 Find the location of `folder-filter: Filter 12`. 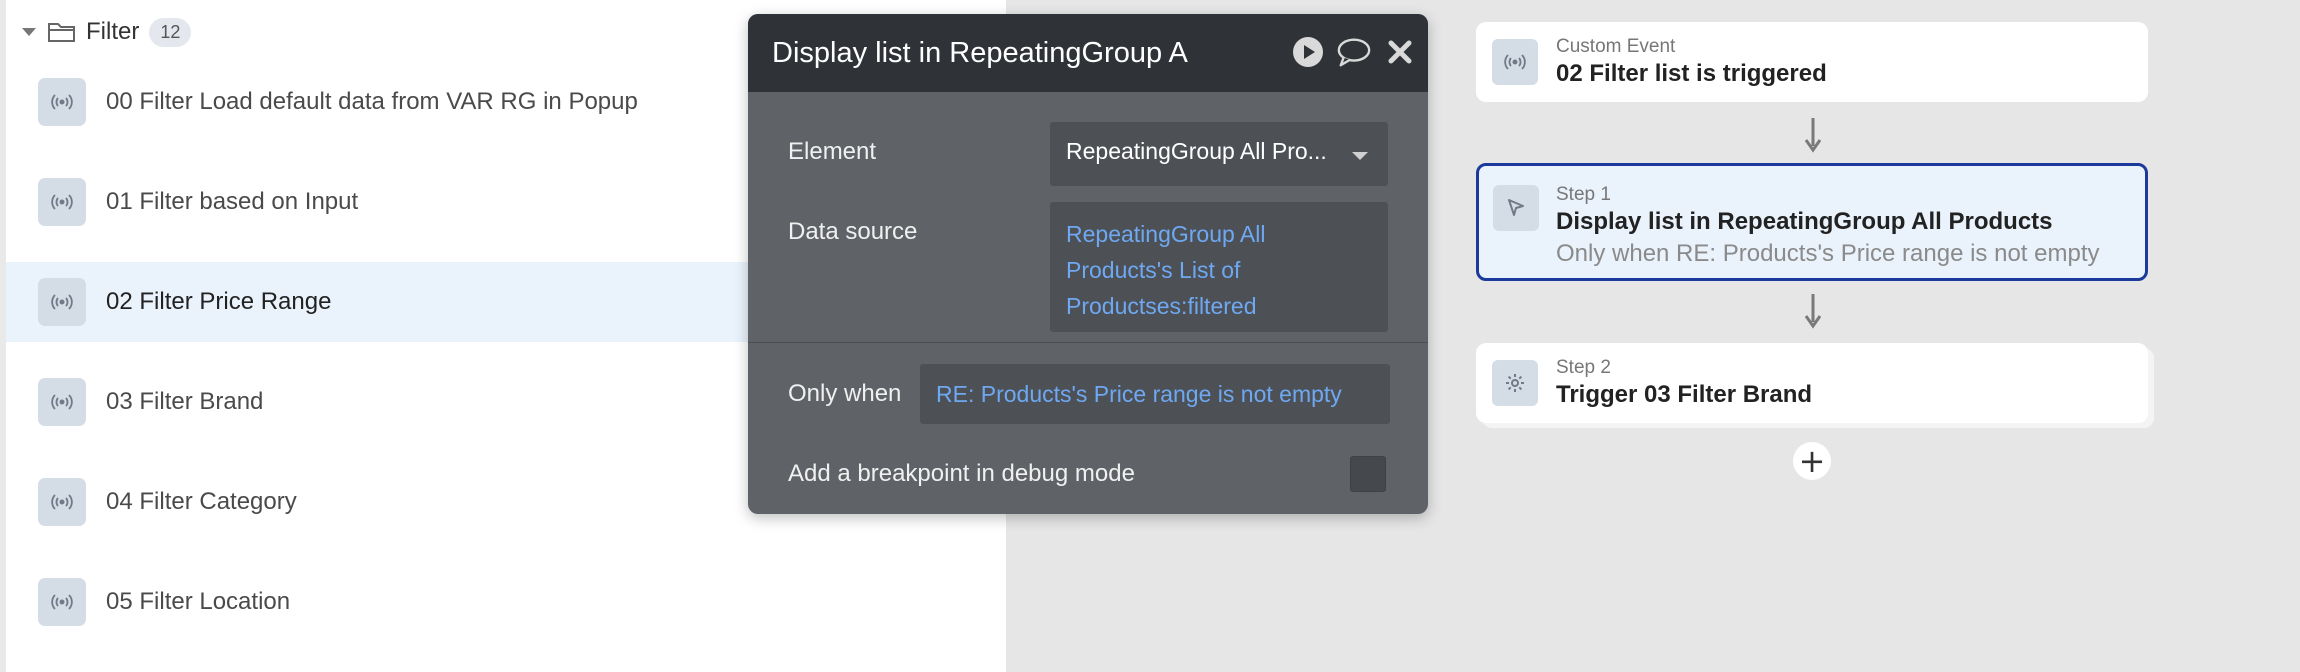

folder-filter: Filter 12 is located at coordinates (103, 32).